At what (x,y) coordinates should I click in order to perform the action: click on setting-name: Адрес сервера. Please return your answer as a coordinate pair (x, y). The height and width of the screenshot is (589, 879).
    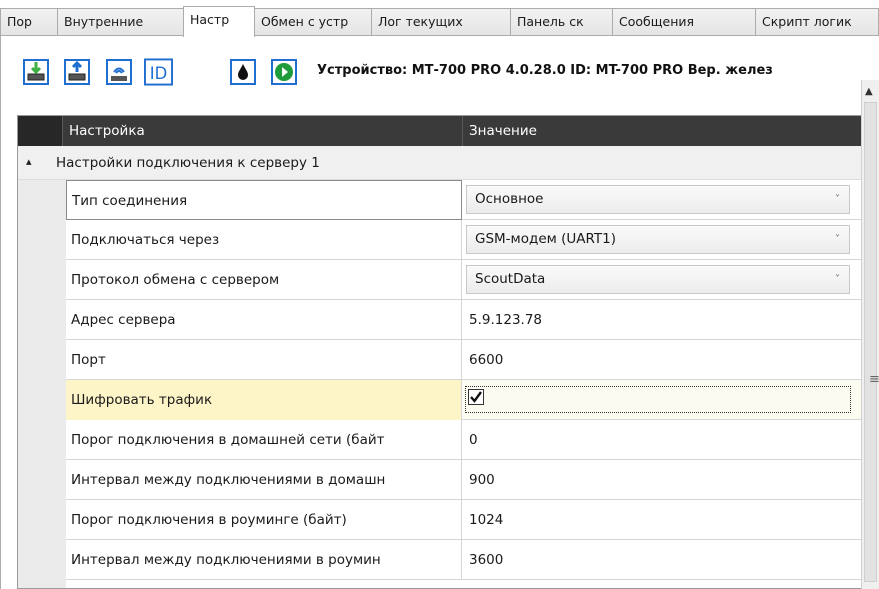
    Looking at the image, I should click on (264, 320).